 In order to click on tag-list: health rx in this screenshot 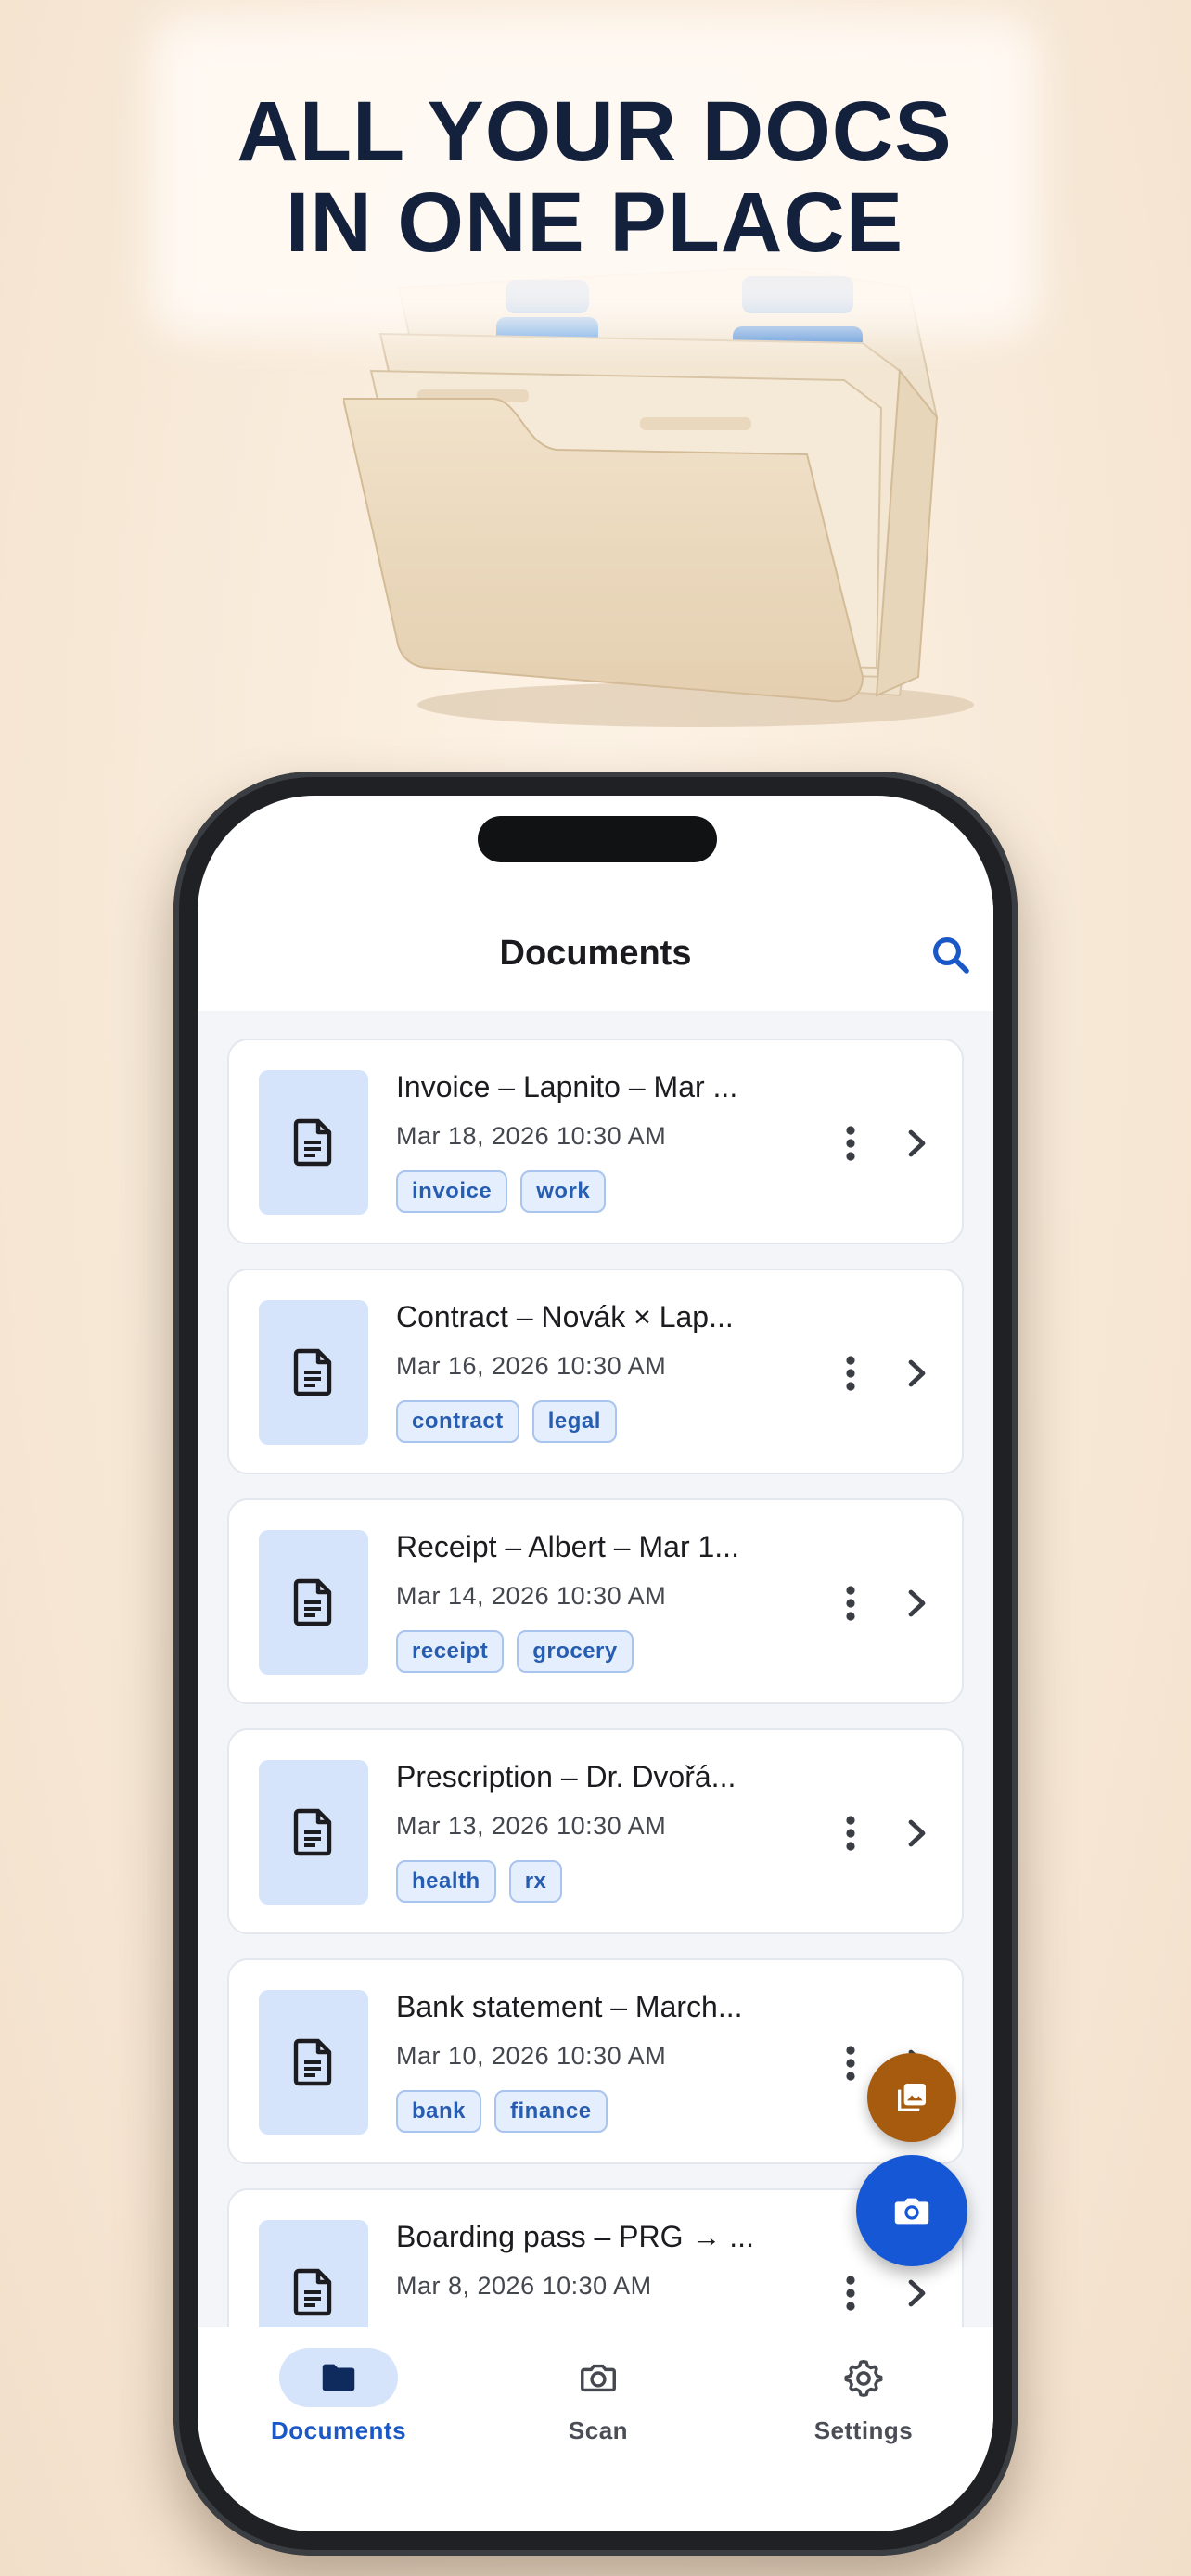, I will do `click(479, 1881)`.